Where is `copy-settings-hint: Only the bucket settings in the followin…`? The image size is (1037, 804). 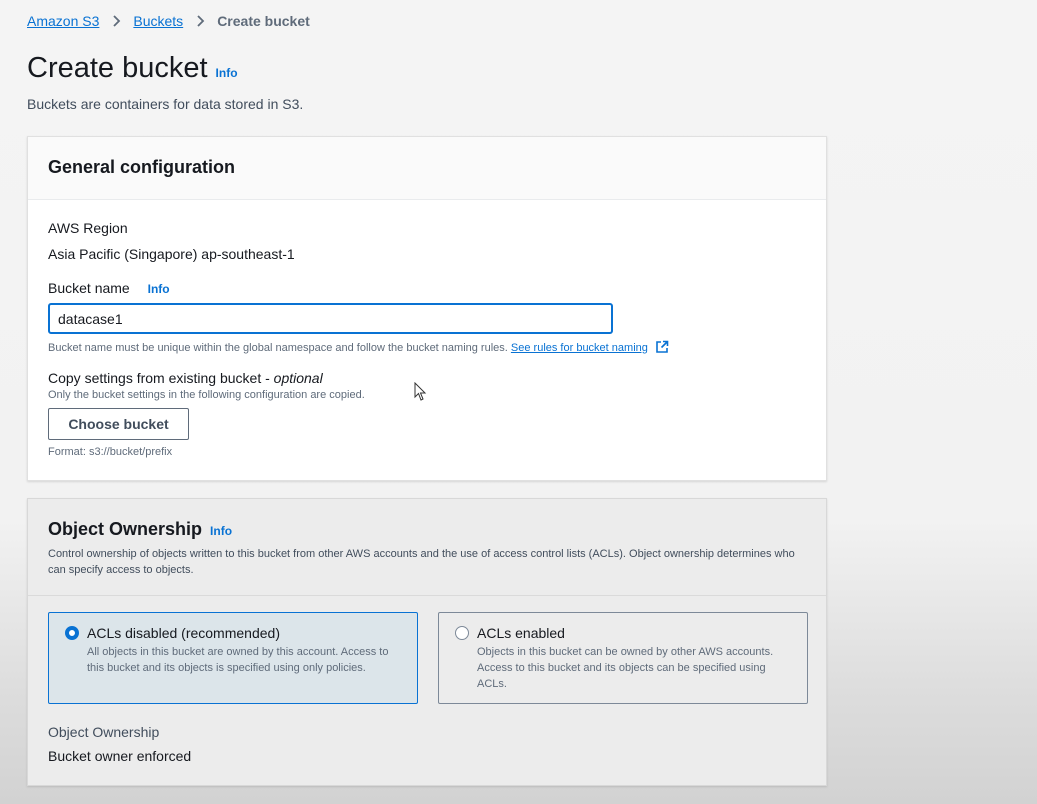 copy-settings-hint: Only the bucket settings in the followin… is located at coordinates (206, 395).